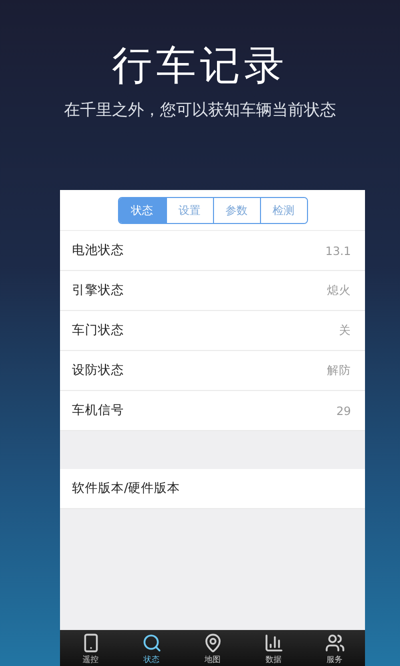 This screenshot has width=400, height=666. I want to click on status-label: 车门状态, so click(98, 330).